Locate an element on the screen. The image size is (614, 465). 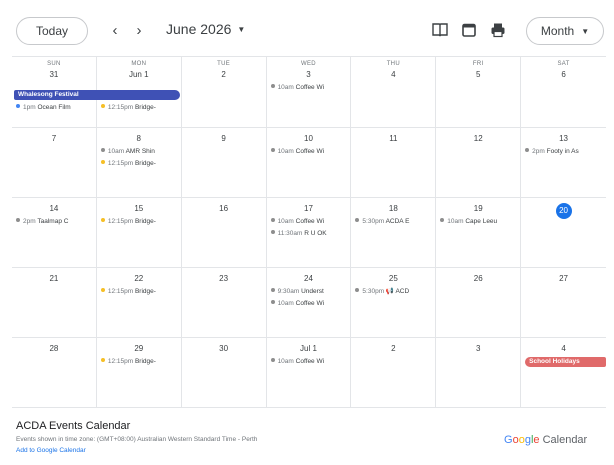
chevron-left-icon: ‹ is located at coordinates (115, 30).